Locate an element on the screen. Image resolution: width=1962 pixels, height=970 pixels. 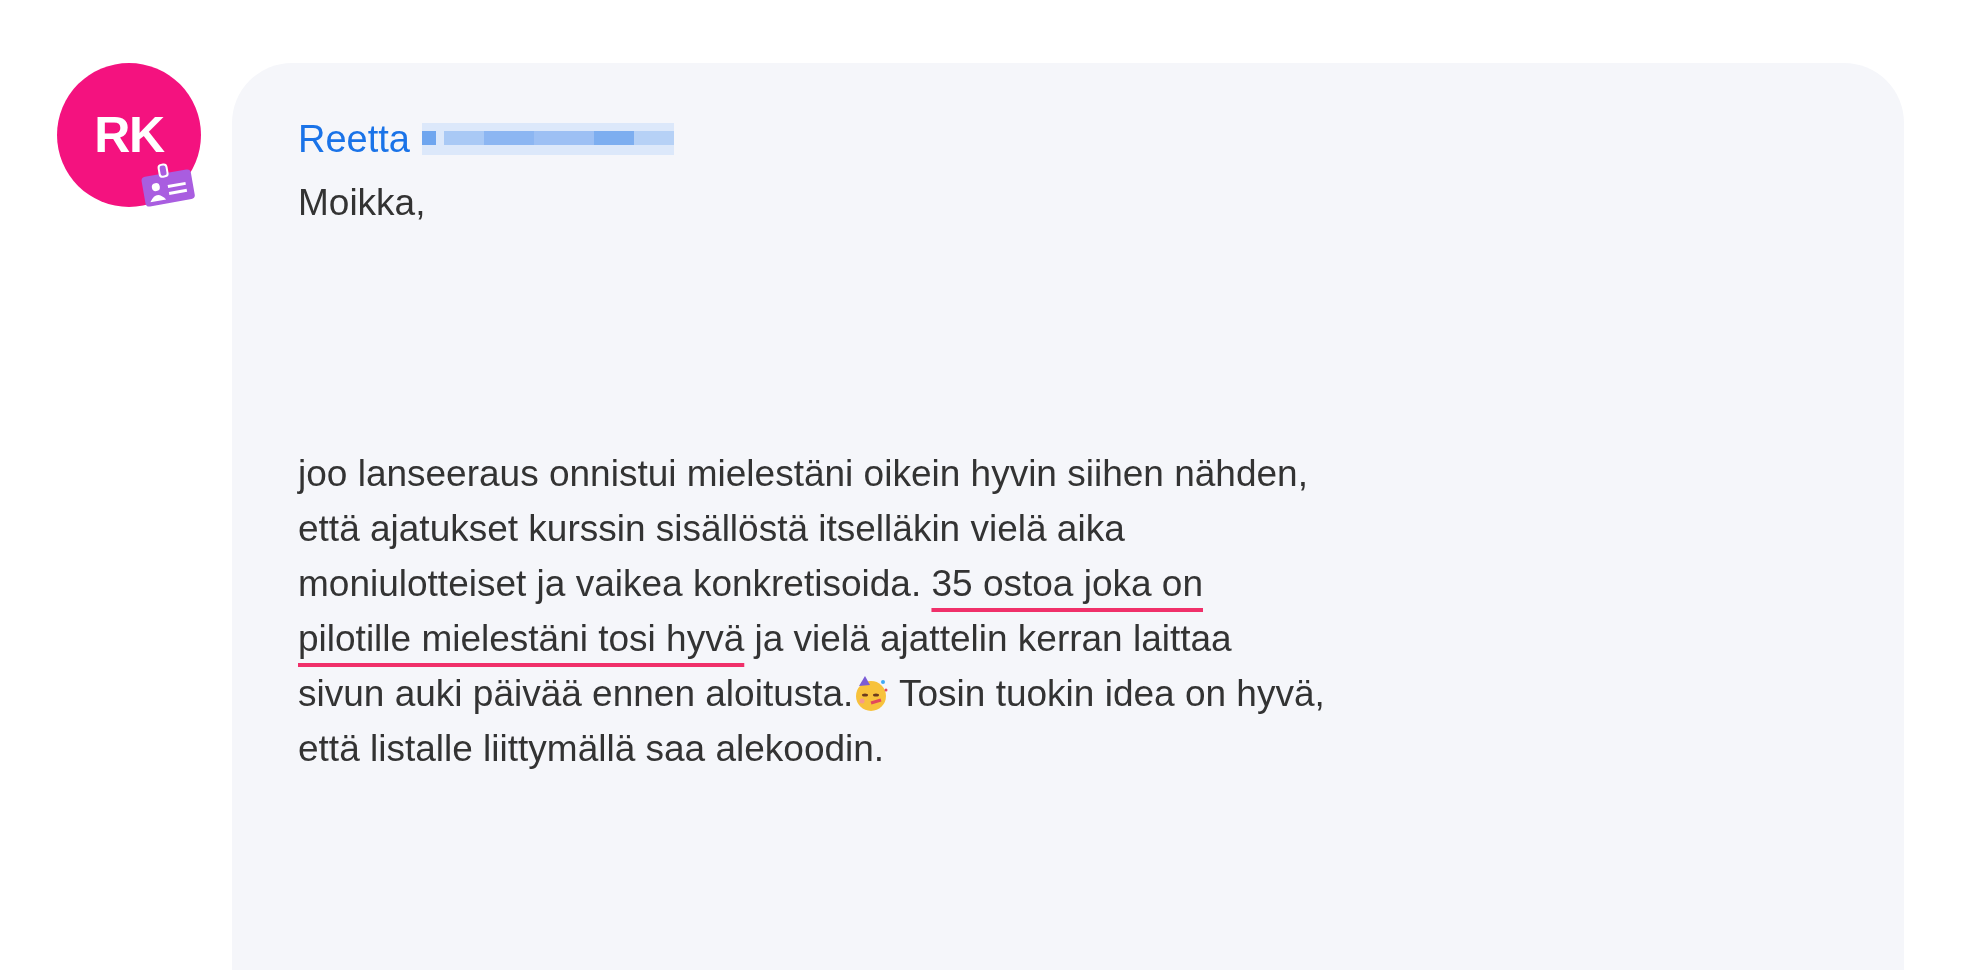
party-face-icon is located at coordinates (871, 694).